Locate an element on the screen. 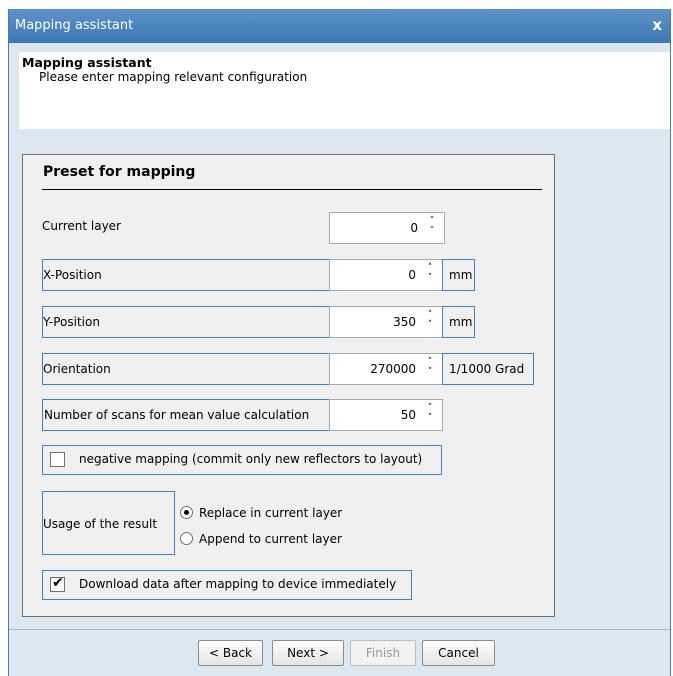 The image size is (673, 676). x-position-value: 0 is located at coordinates (412, 275).